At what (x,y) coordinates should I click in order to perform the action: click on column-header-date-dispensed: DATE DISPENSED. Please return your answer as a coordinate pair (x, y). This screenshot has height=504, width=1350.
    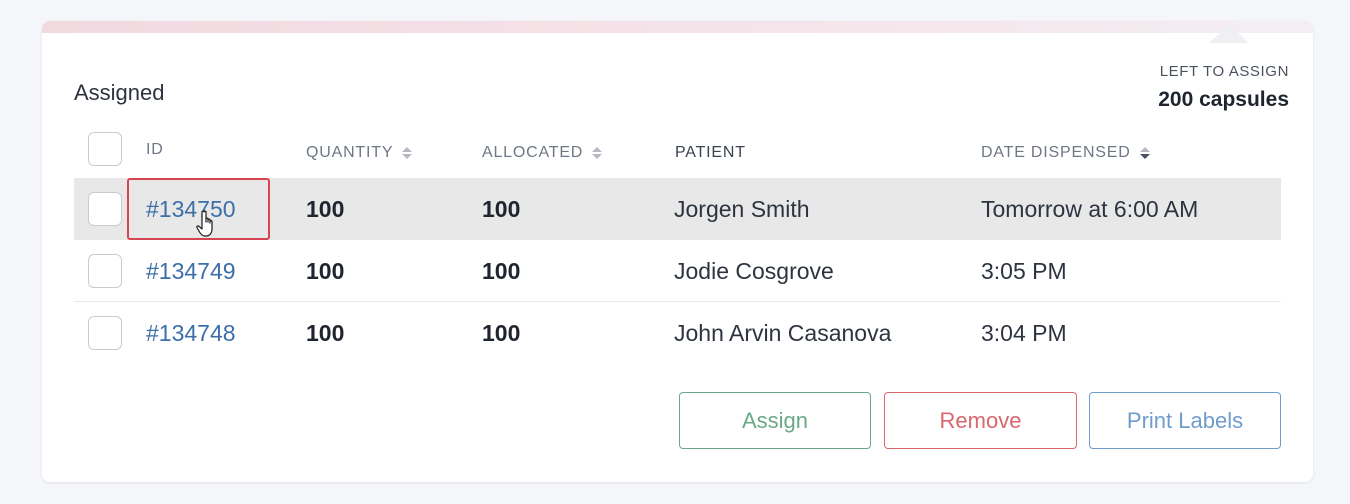
    Looking at the image, I should click on (1065, 153).